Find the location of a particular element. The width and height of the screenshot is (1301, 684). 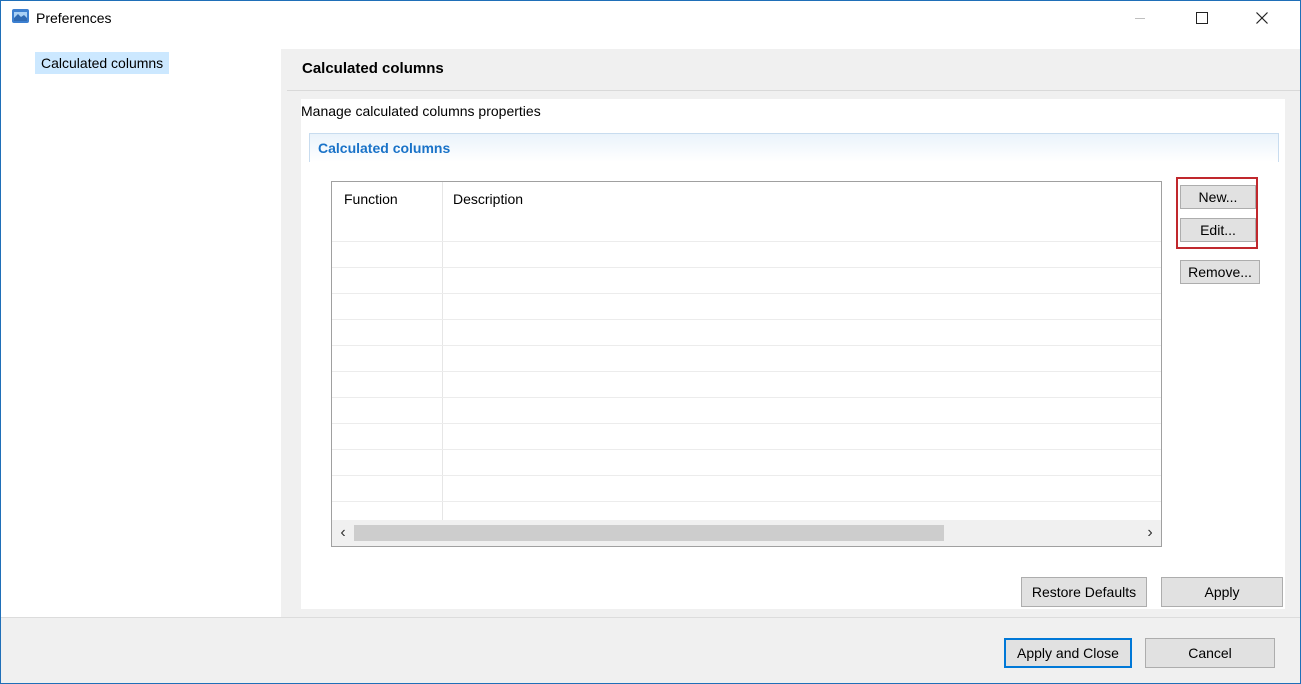

apply-label: Apply is located at coordinates (1222, 592).